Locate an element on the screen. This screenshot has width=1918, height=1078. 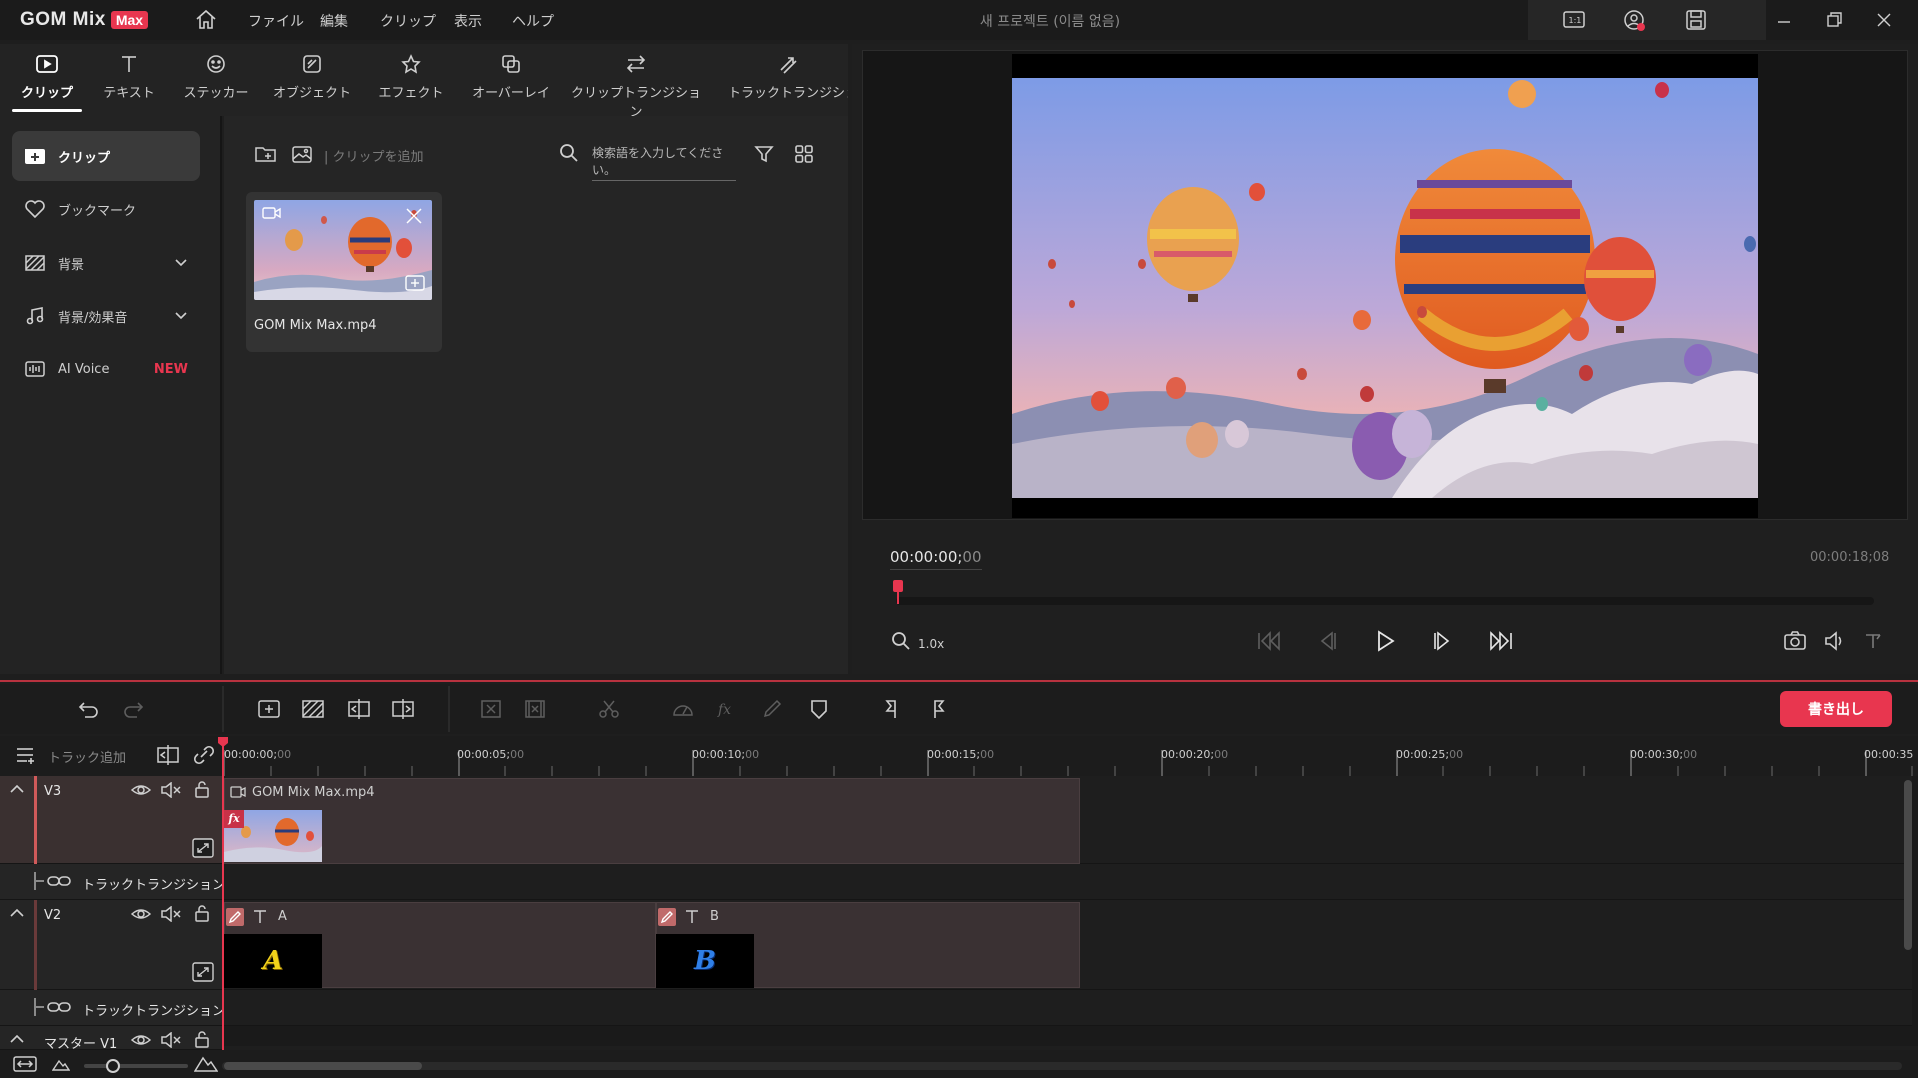
account-icon is located at coordinates (1635, 21).